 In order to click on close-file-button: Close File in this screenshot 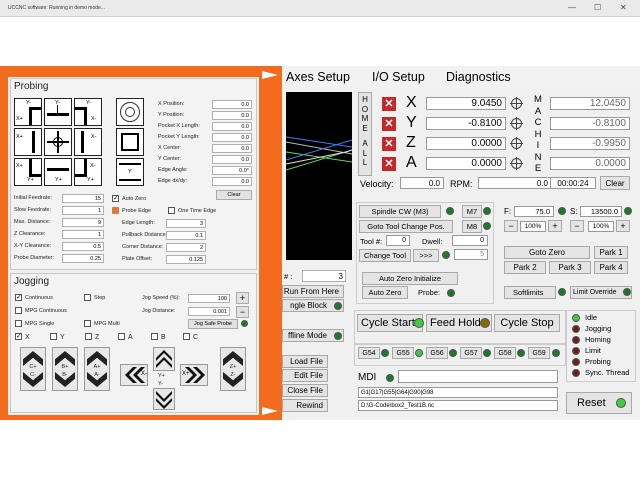, I will do `click(305, 390)`.